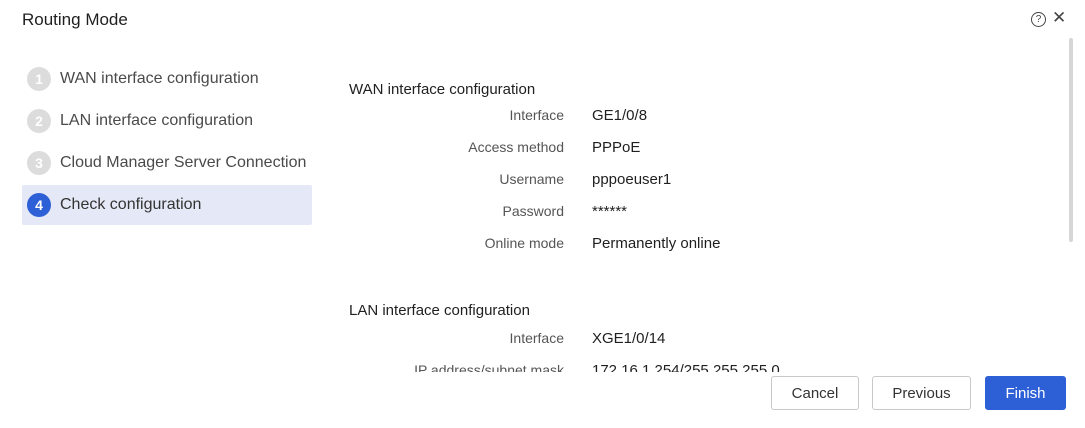  I want to click on finish-button: Finish, so click(1025, 393).